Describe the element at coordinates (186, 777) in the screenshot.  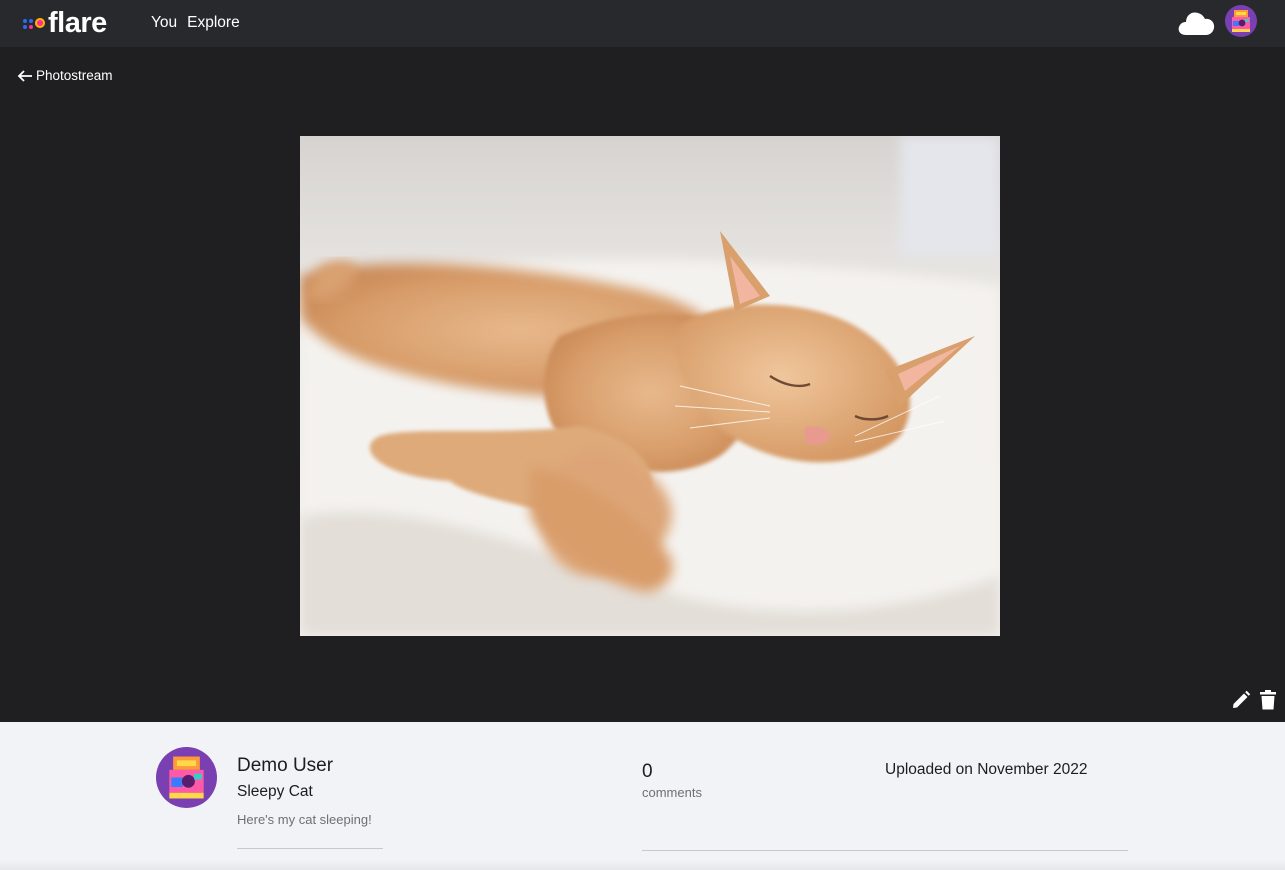
I see `owner-avatar` at that location.